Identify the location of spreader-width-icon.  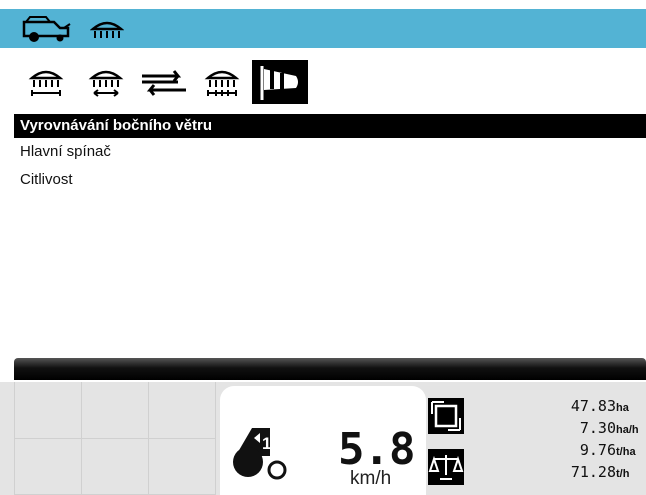
(46, 83).